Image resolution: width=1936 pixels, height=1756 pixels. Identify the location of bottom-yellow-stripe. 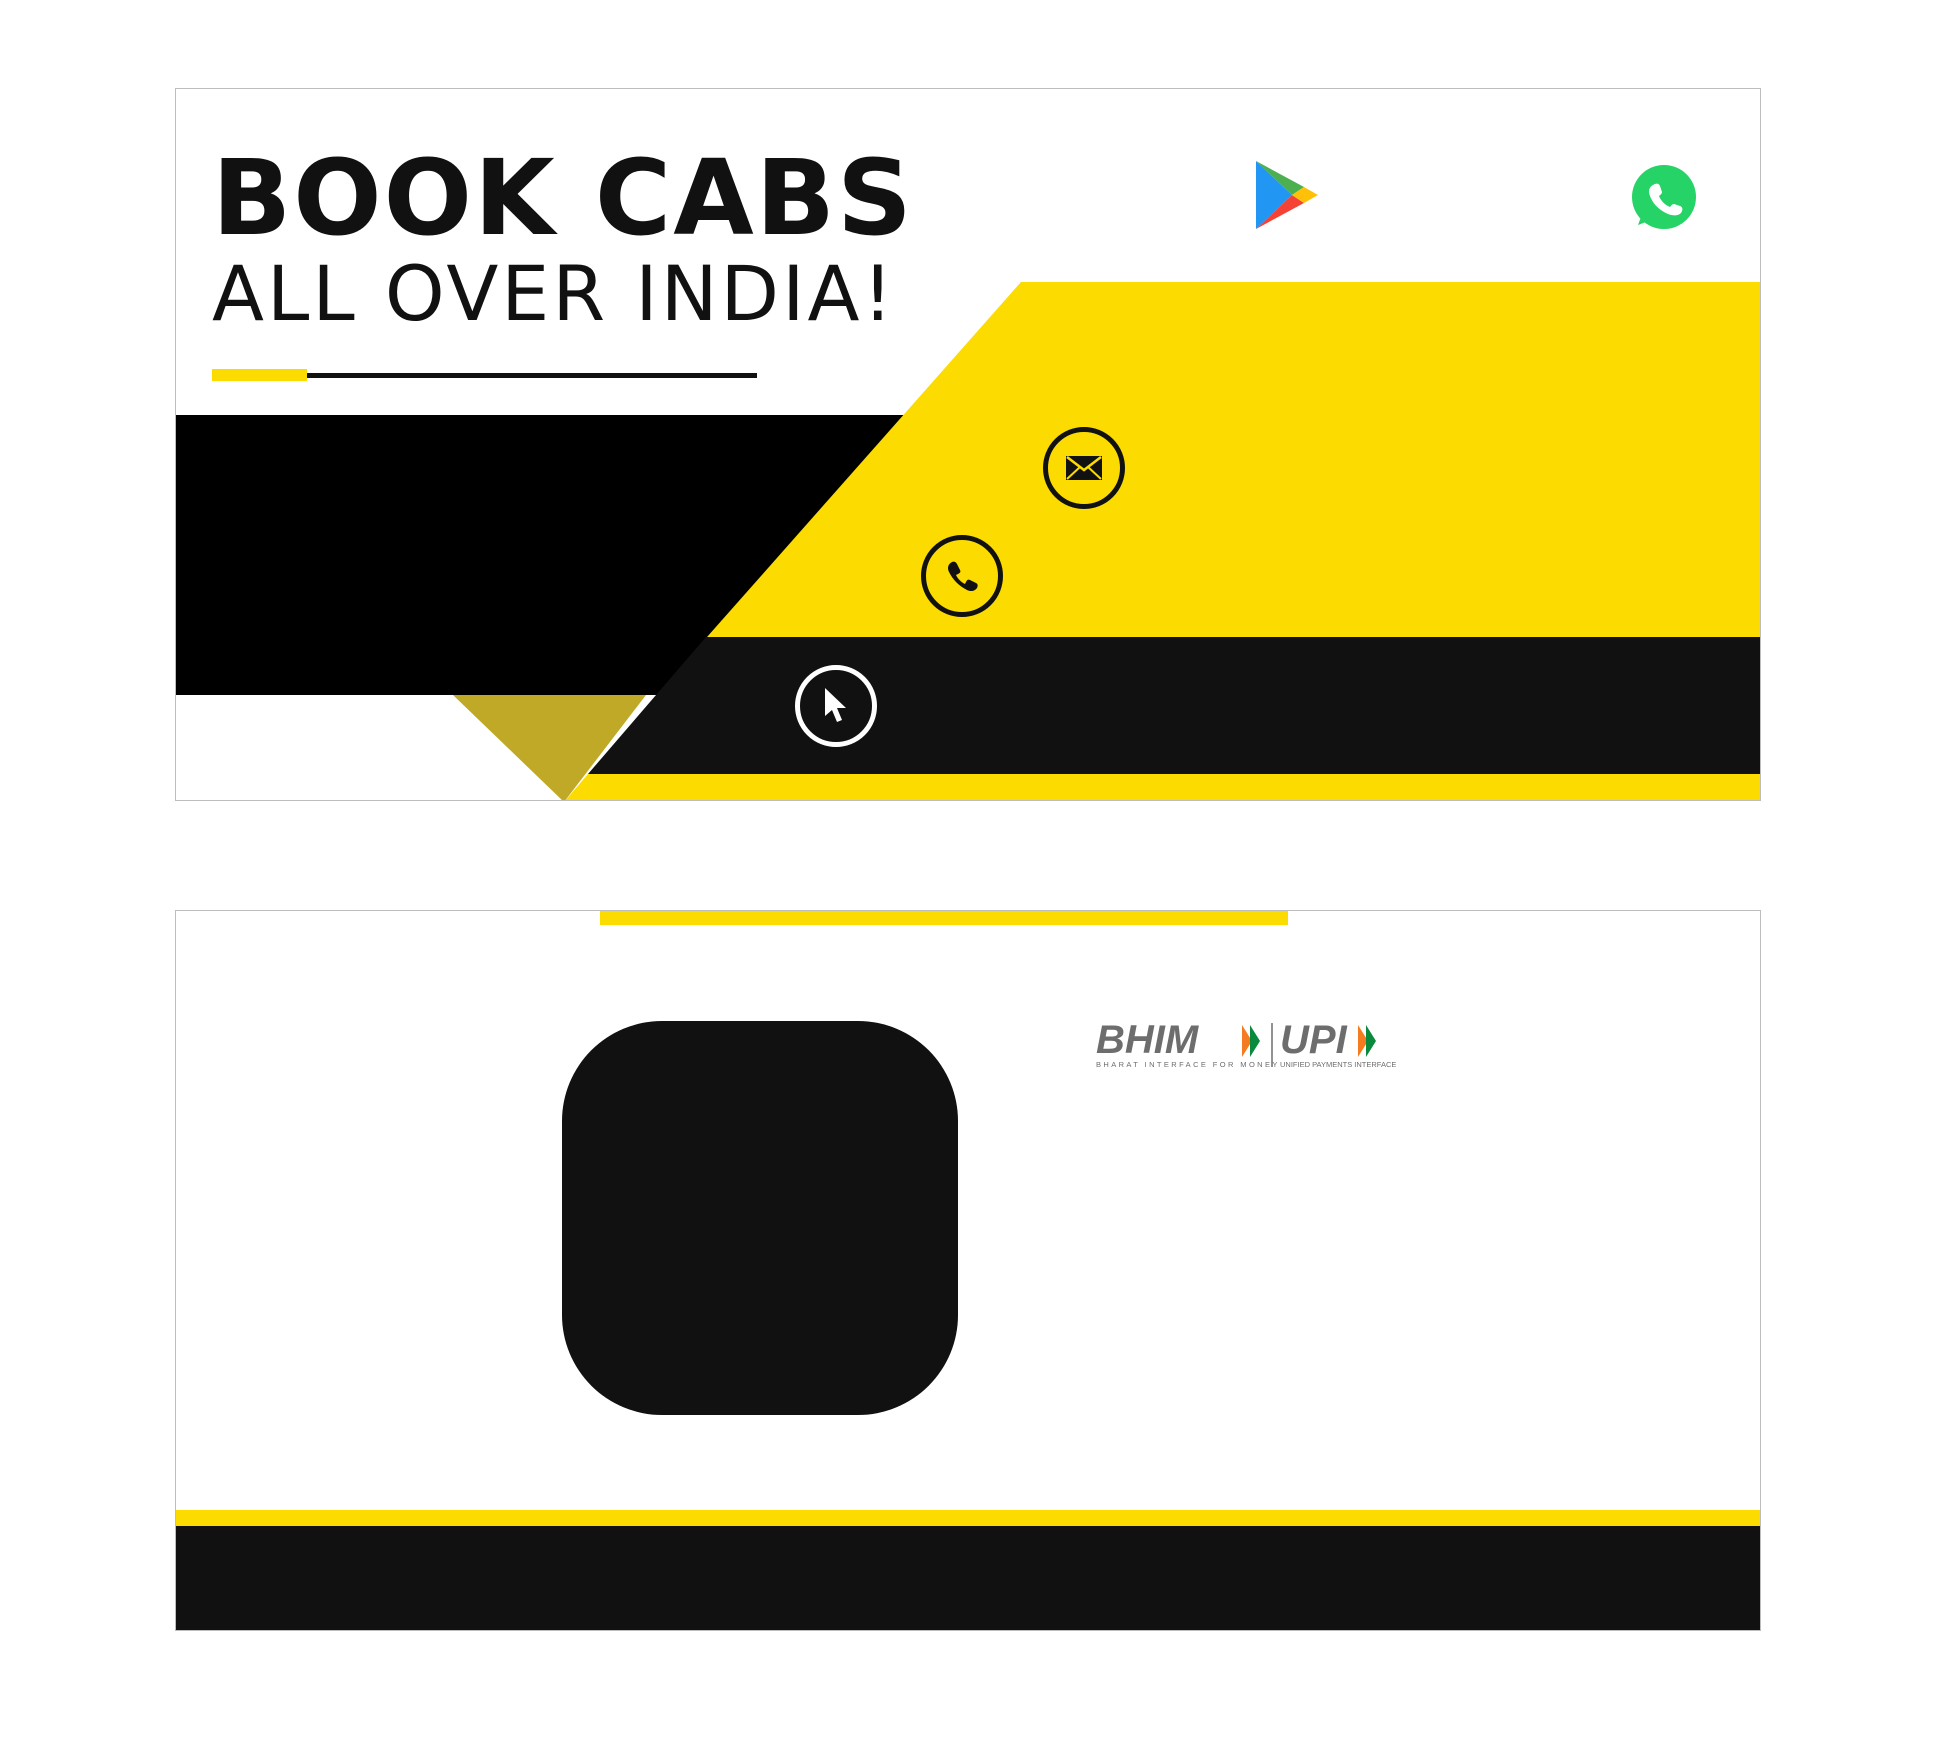
(968, 1518).